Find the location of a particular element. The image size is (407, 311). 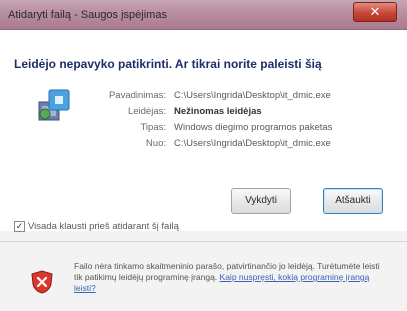

detail-label: Pavadinimas: is located at coordinates (137, 95).